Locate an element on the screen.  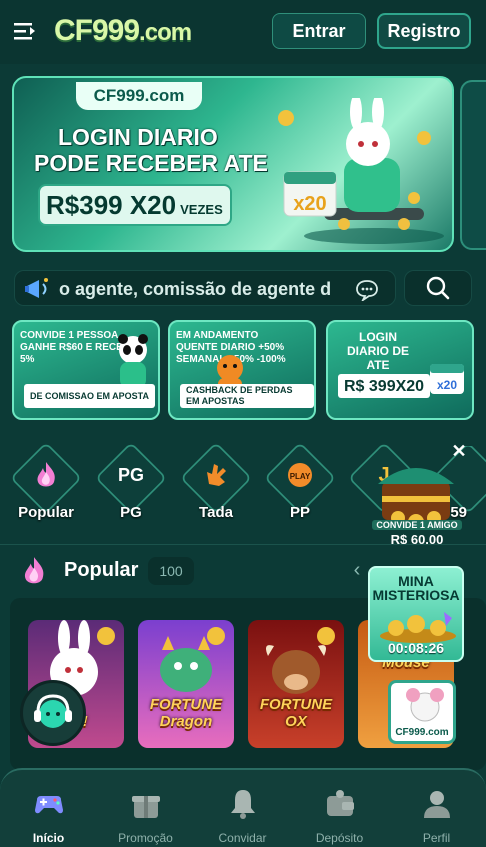
category-label: PG is located at coordinates (131, 512).